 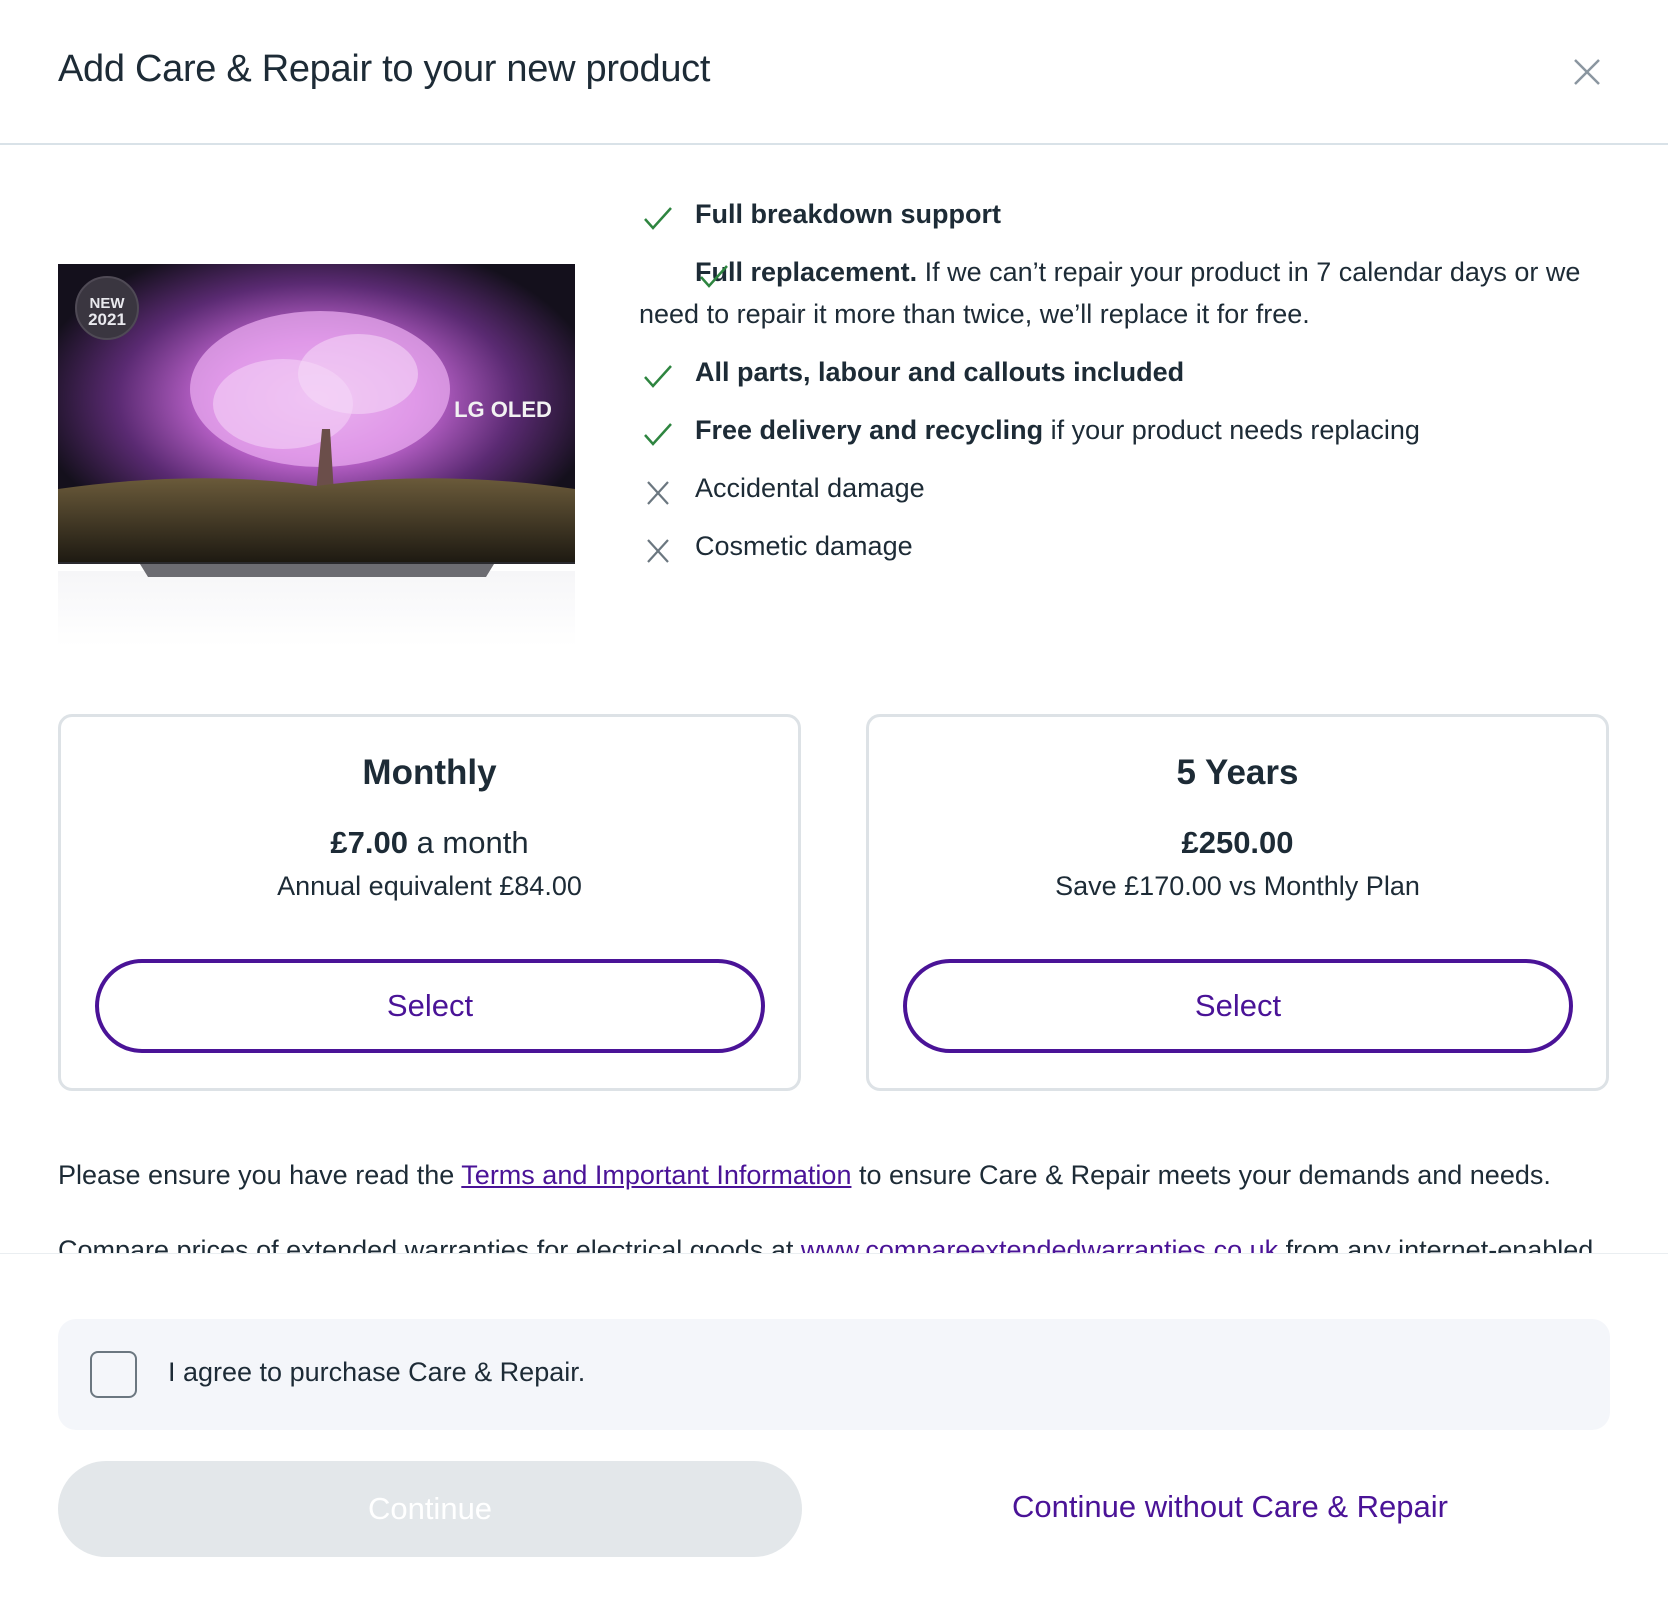 What do you see at coordinates (1139, 488) in the screenshot?
I see `feature-item: Accidental damage` at bounding box center [1139, 488].